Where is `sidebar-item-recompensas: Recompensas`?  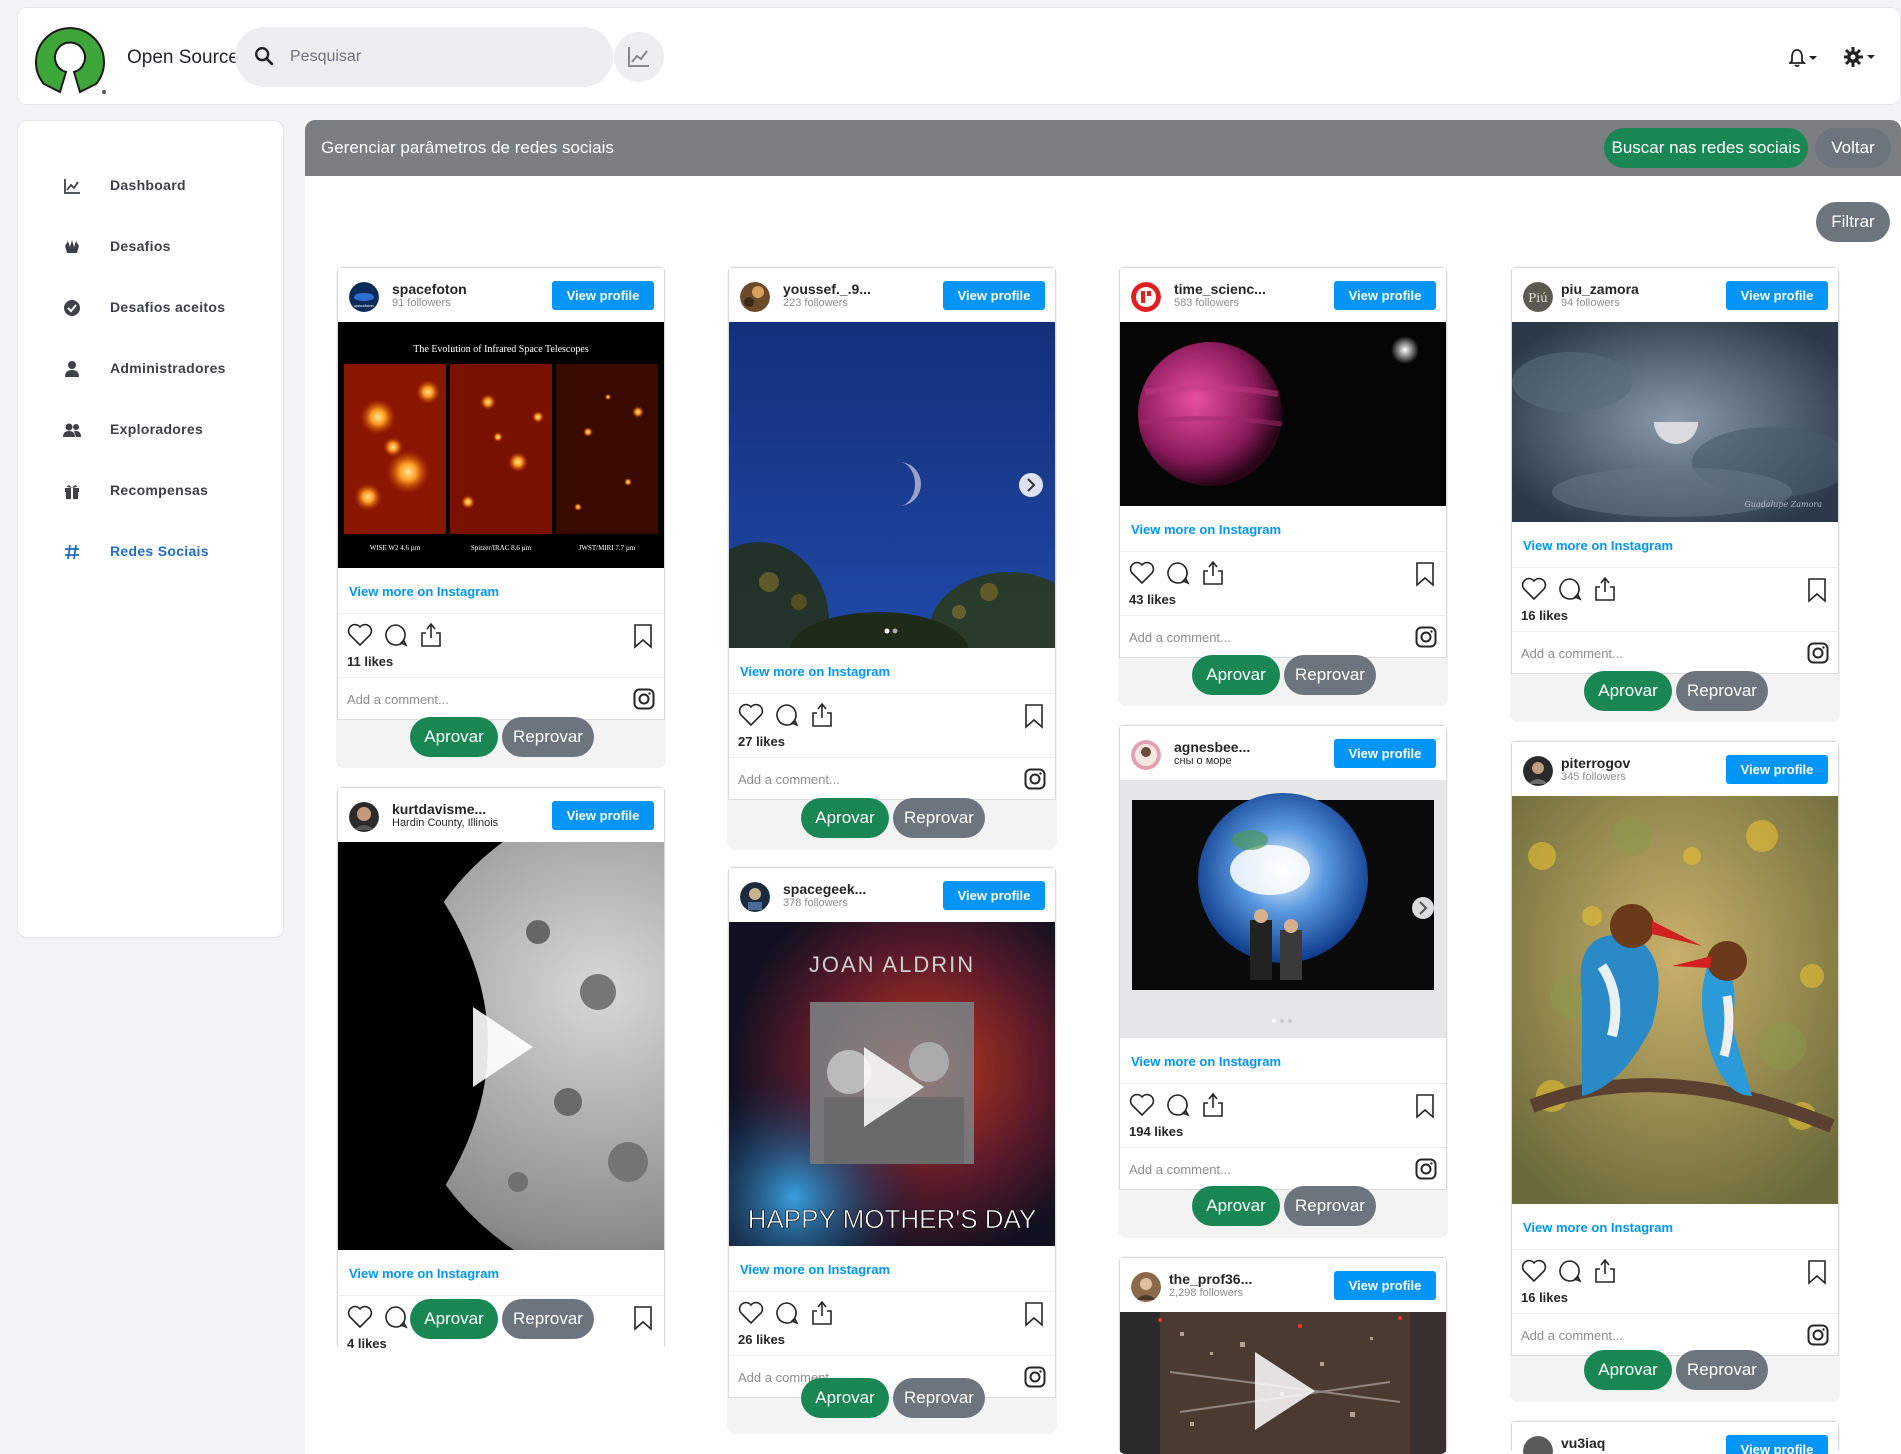
sidebar-item-recompensas: Recompensas is located at coordinates (150, 491).